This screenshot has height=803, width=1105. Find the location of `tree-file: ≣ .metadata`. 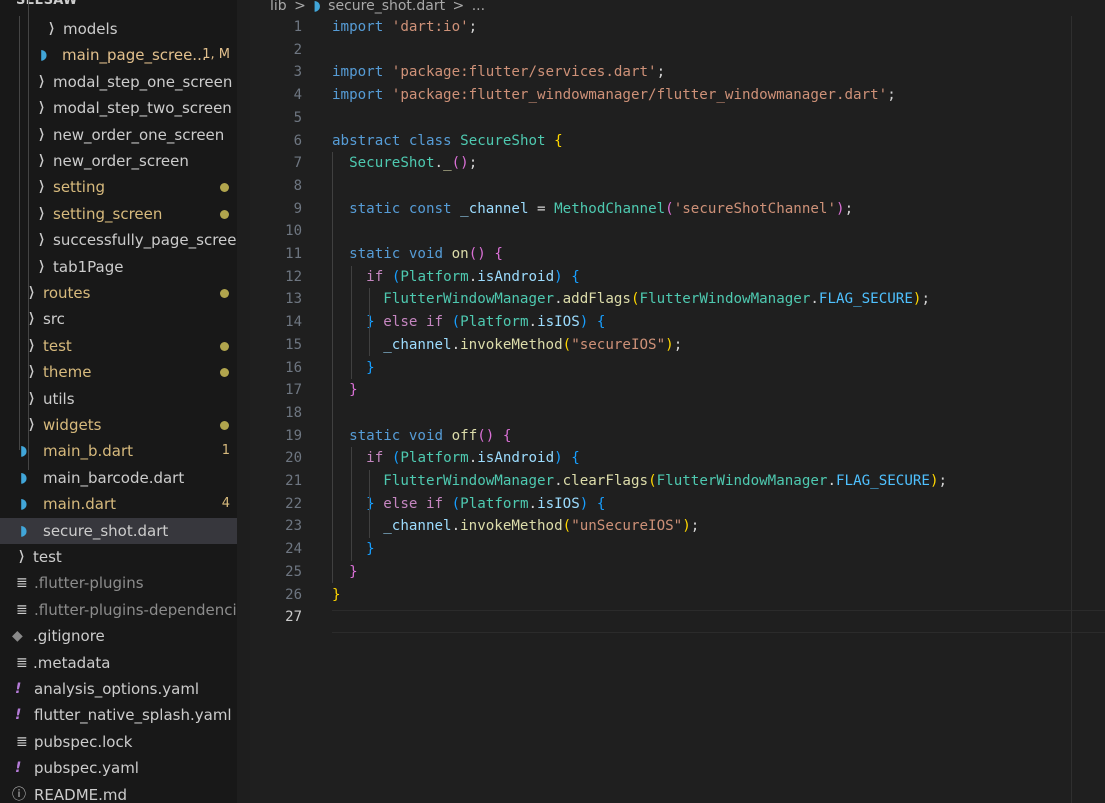

tree-file: ≣ .metadata is located at coordinates (125, 663).